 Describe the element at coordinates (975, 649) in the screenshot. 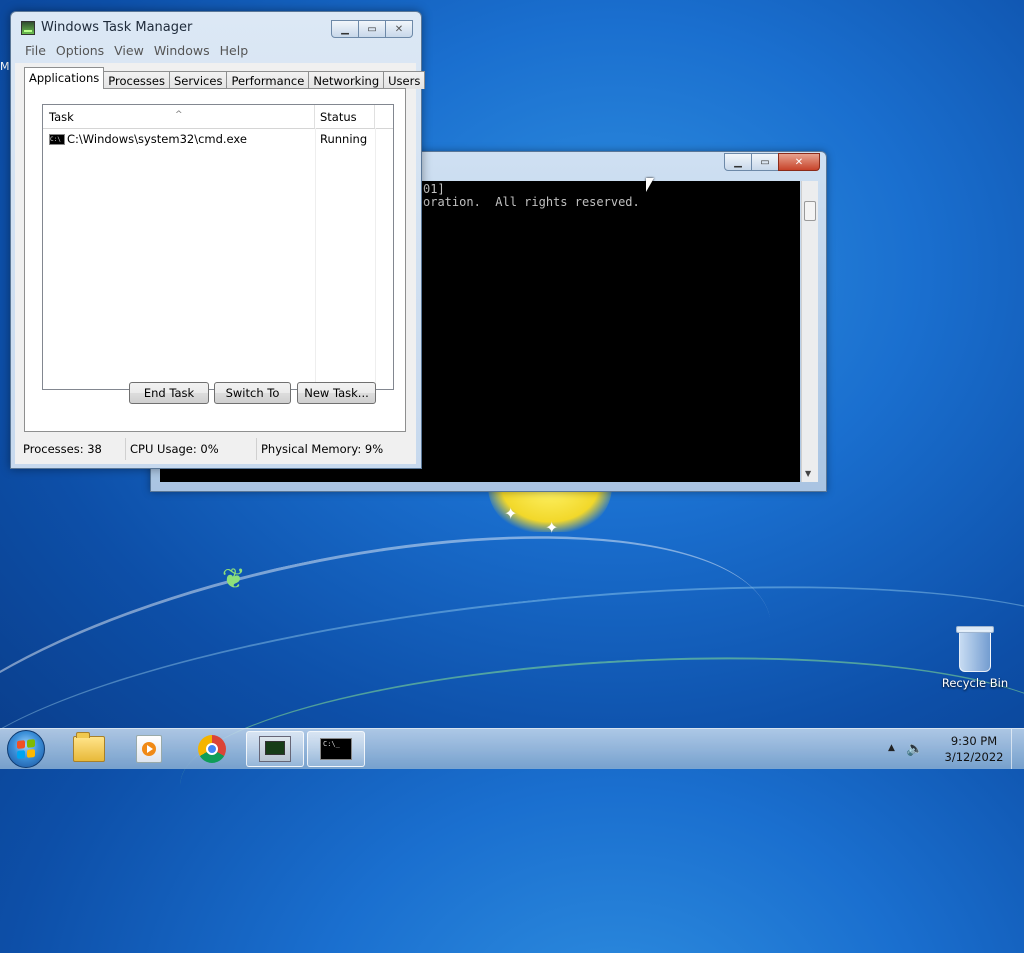

I see `recycle-bin-icon` at that location.